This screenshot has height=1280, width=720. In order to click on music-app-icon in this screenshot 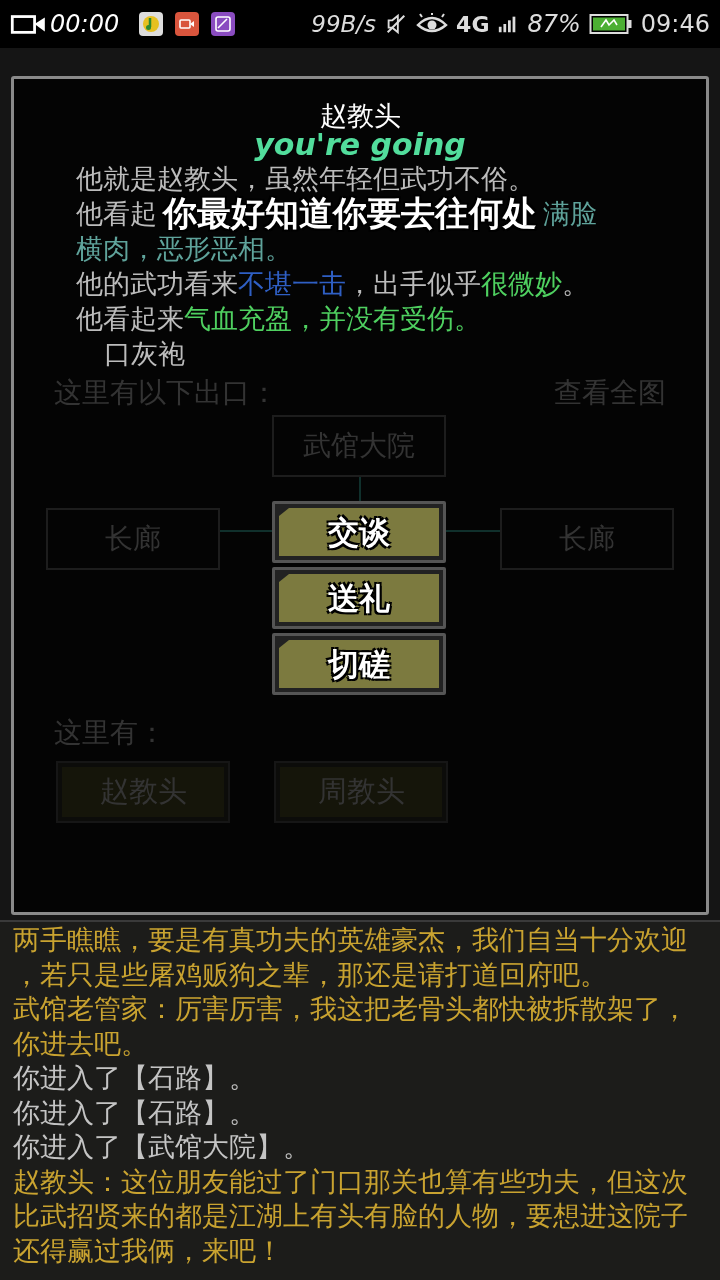, I will do `click(151, 24)`.